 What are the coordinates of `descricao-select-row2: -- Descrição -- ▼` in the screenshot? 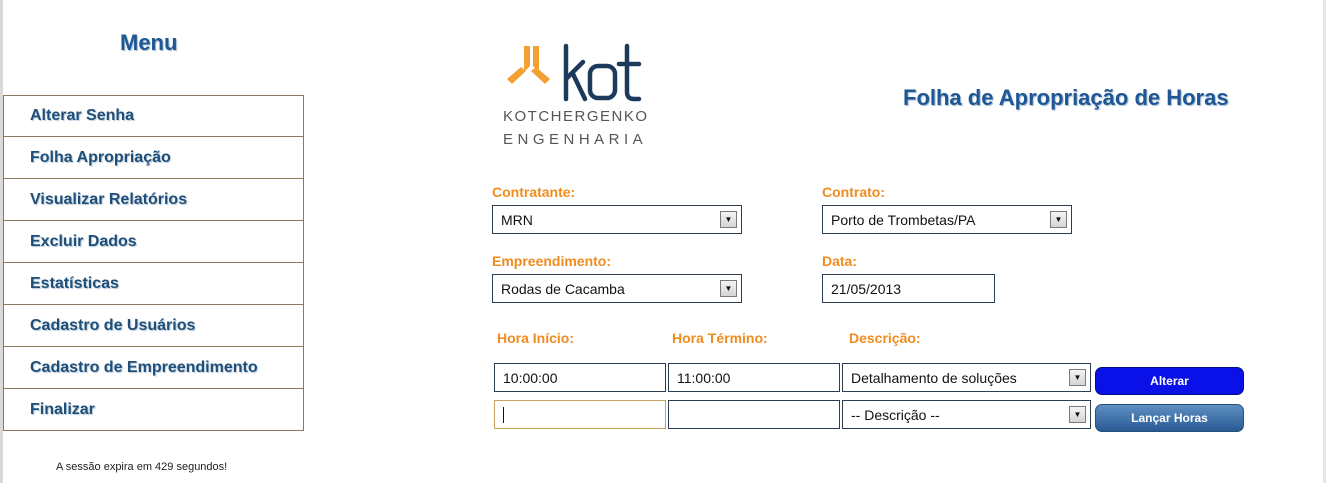 It's located at (966, 414).